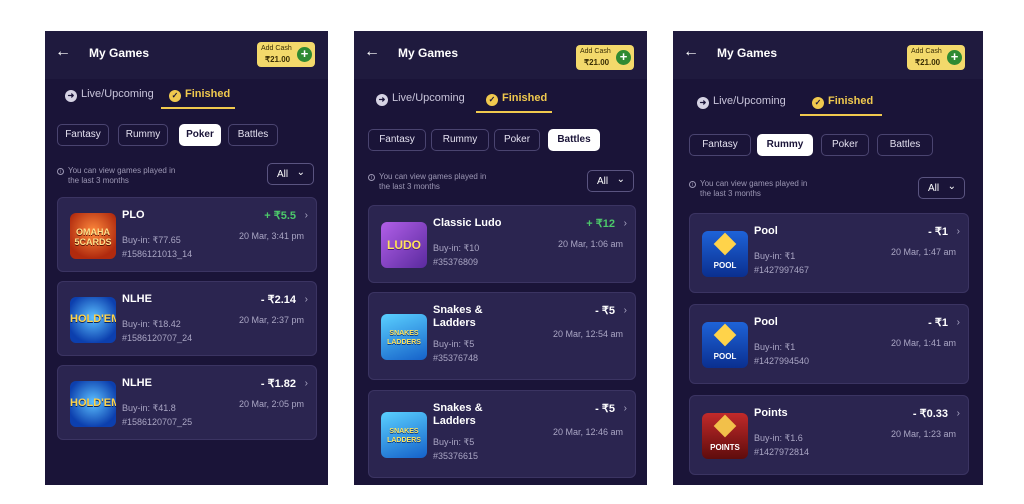  I want to click on buy-in: Buy-in: ₹77.65, so click(151, 240).